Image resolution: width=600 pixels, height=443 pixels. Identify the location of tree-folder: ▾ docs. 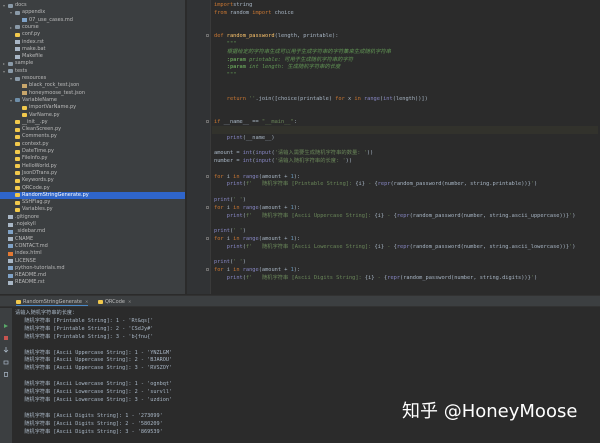
(13, 5).